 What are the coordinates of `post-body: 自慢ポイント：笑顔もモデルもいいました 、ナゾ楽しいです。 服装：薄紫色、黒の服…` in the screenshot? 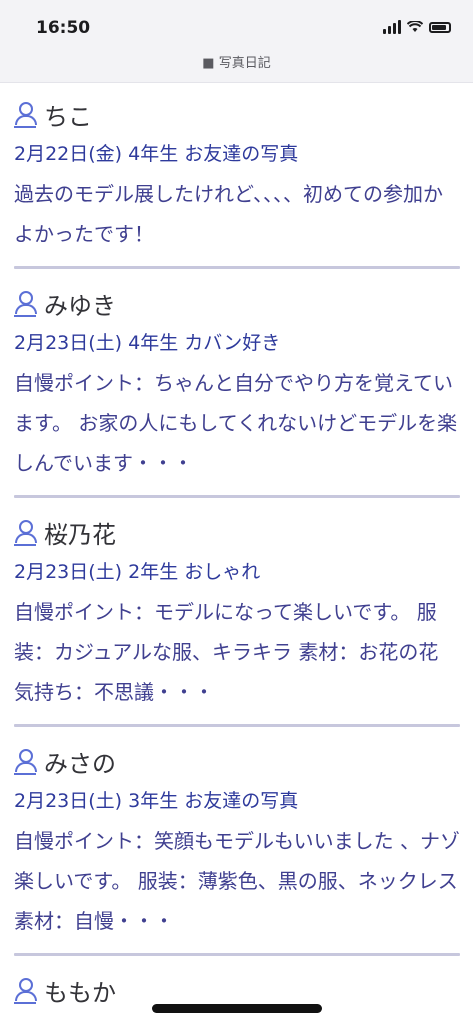 It's located at (237, 881).